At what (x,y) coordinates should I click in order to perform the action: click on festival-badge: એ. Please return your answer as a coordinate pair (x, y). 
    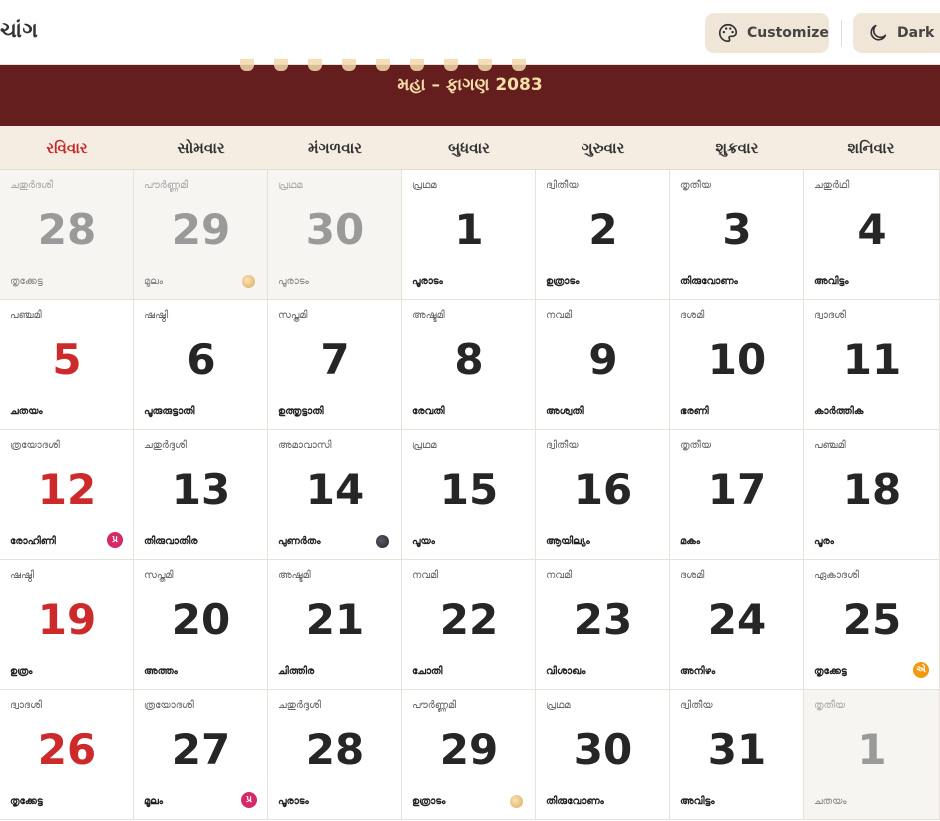
    Looking at the image, I should click on (921, 670).